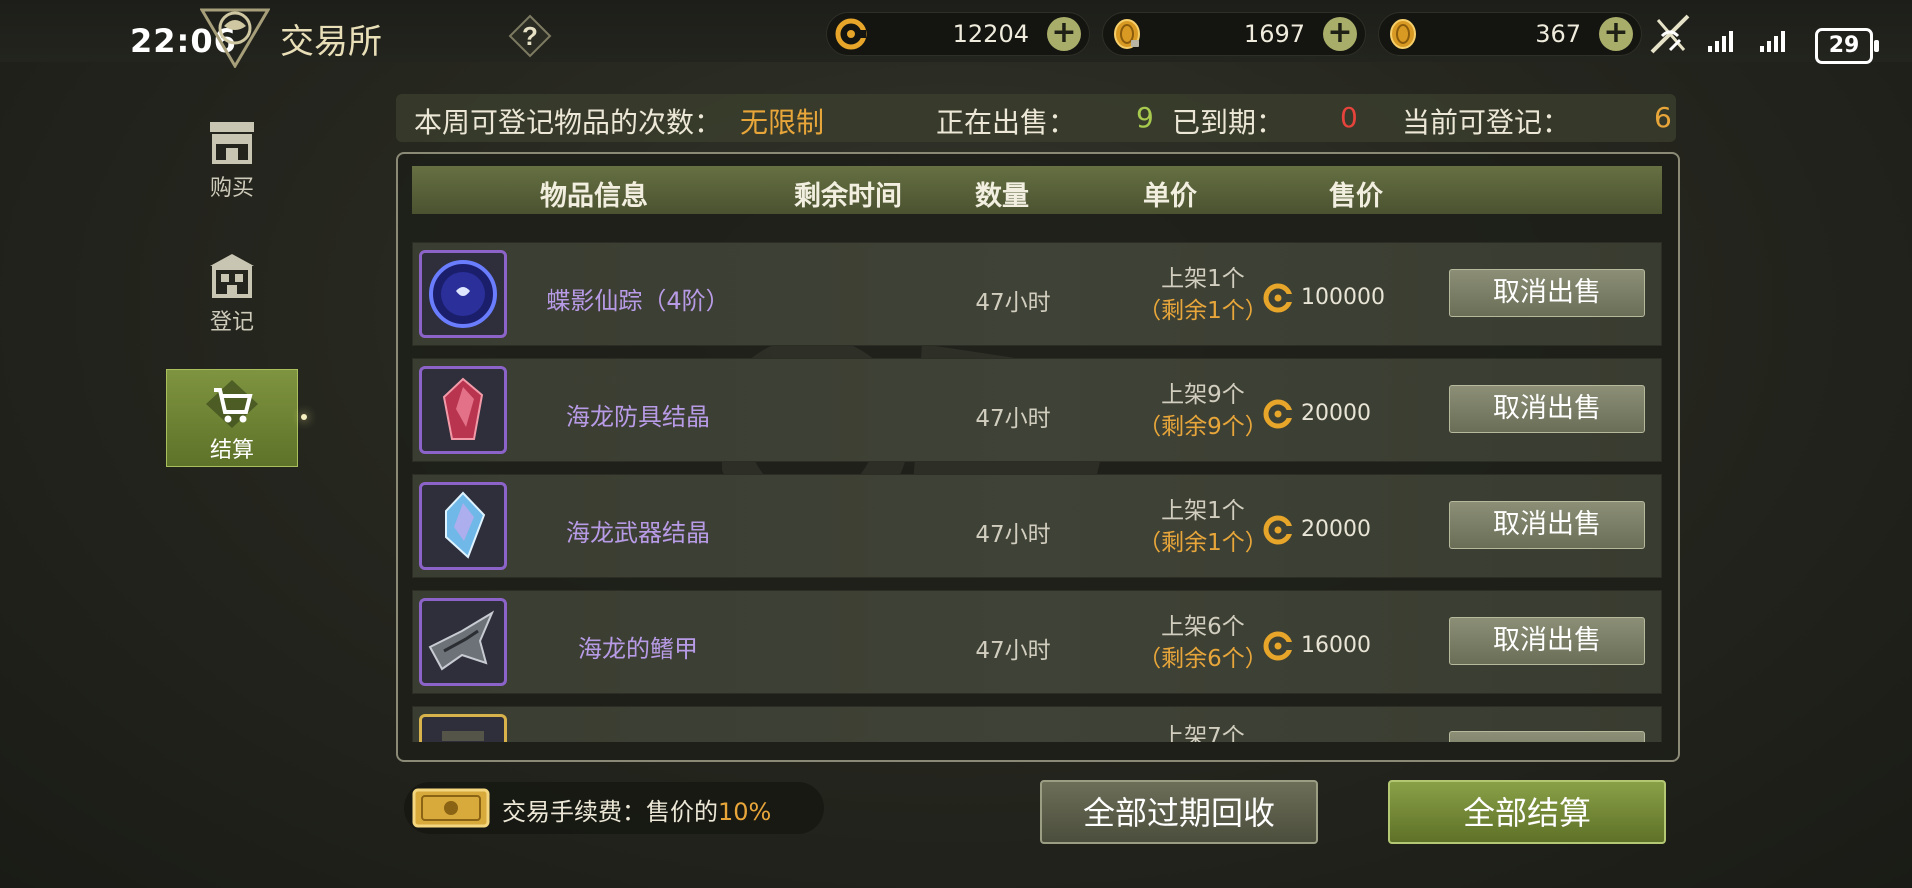  I want to click on unit-price: 16000, so click(1338, 646).